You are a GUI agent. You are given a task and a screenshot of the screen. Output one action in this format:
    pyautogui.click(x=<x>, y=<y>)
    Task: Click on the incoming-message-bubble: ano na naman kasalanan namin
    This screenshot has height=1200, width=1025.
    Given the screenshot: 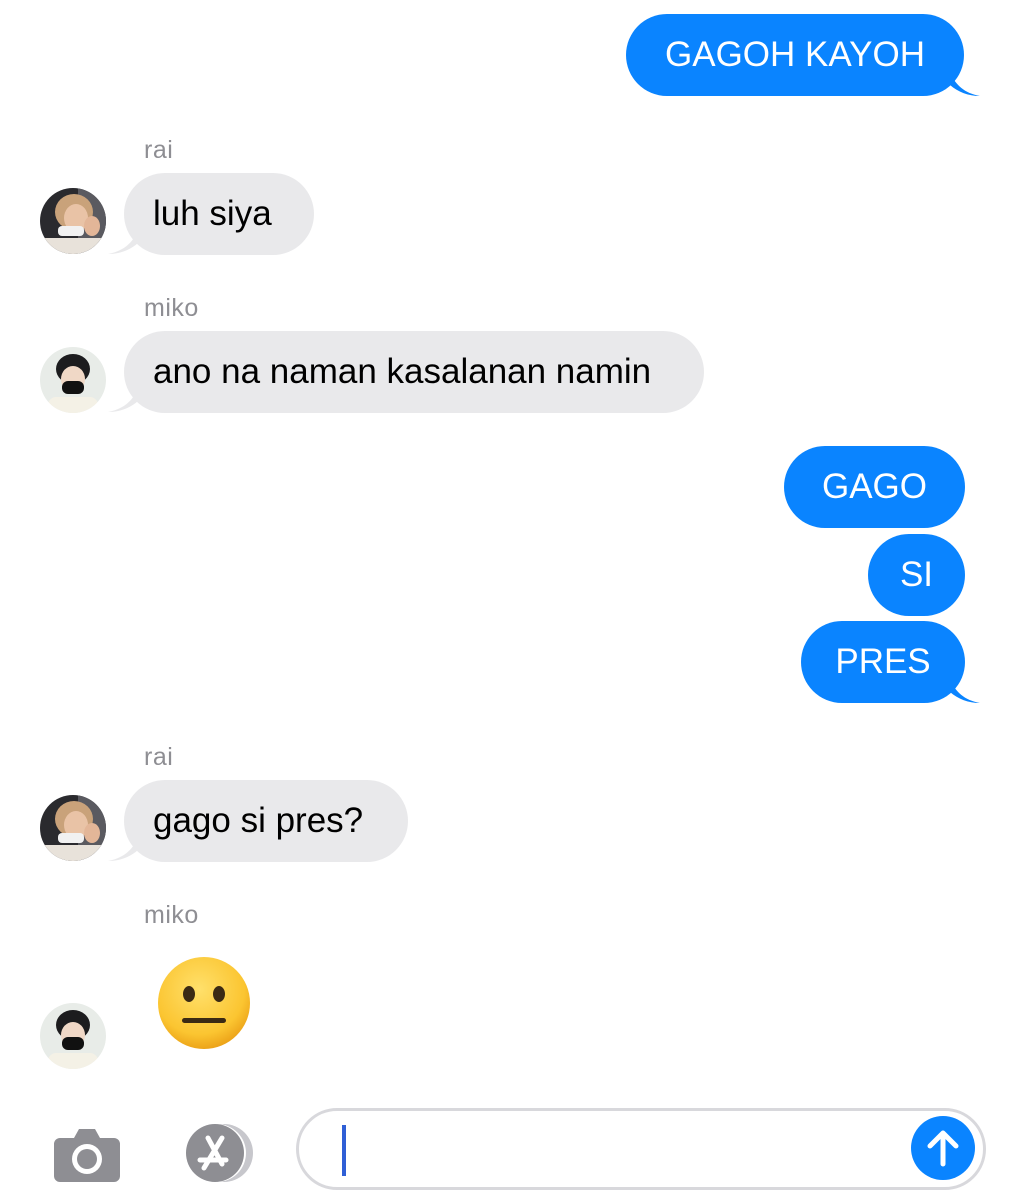 What is the action you would take?
    pyautogui.click(x=414, y=372)
    